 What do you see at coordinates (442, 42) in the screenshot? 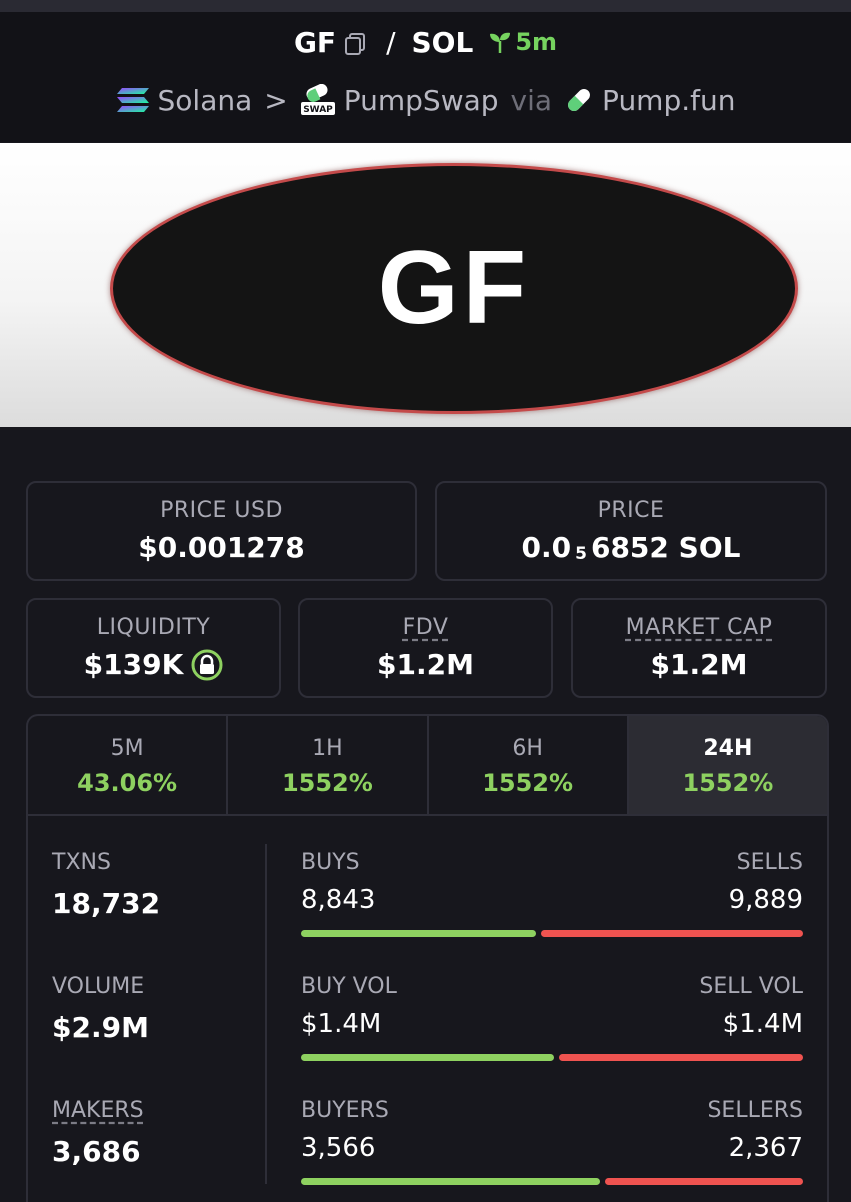
I see `quote-symbol: SOL` at bounding box center [442, 42].